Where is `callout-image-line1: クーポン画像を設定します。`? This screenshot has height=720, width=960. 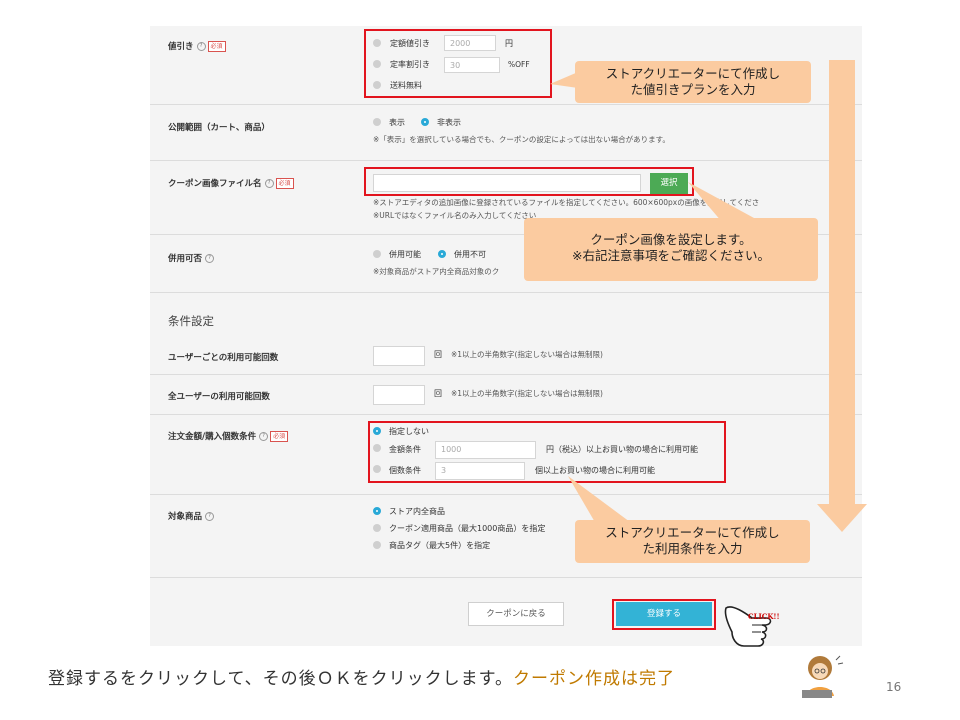 callout-image-line1: クーポン画像を設定します。 is located at coordinates (671, 239).